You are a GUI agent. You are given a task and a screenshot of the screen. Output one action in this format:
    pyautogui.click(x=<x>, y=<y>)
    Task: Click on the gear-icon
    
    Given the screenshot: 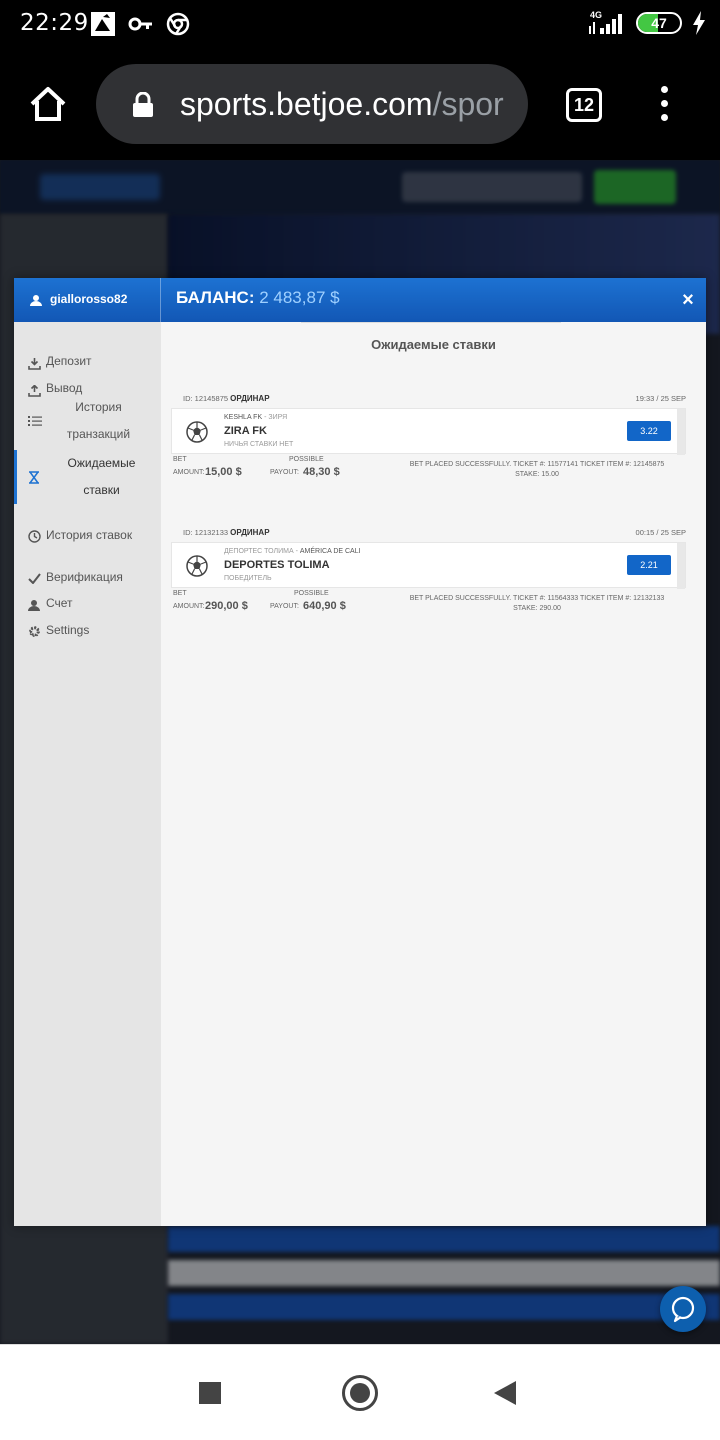 What is the action you would take?
    pyautogui.click(x=34, y=631)
    